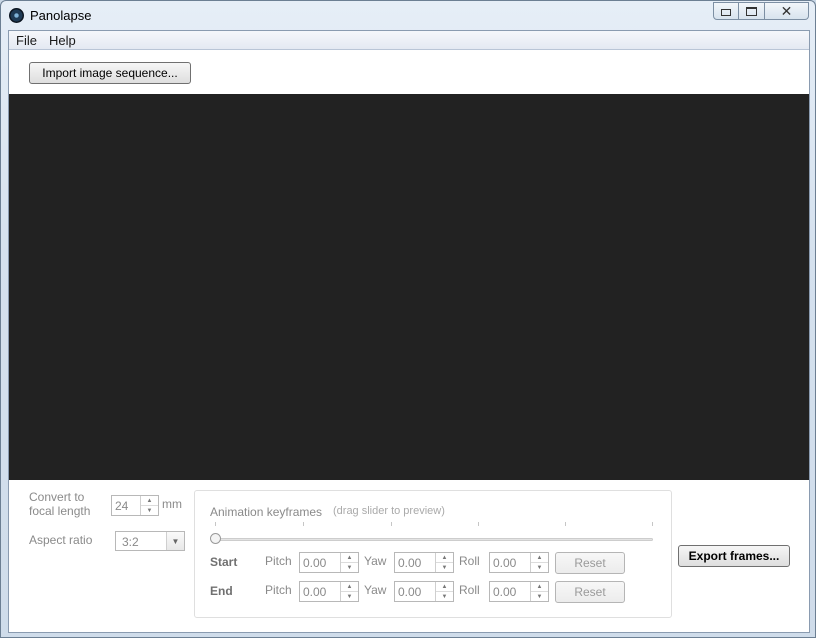  I want to click on menu-help: Help, so click(62, 40).